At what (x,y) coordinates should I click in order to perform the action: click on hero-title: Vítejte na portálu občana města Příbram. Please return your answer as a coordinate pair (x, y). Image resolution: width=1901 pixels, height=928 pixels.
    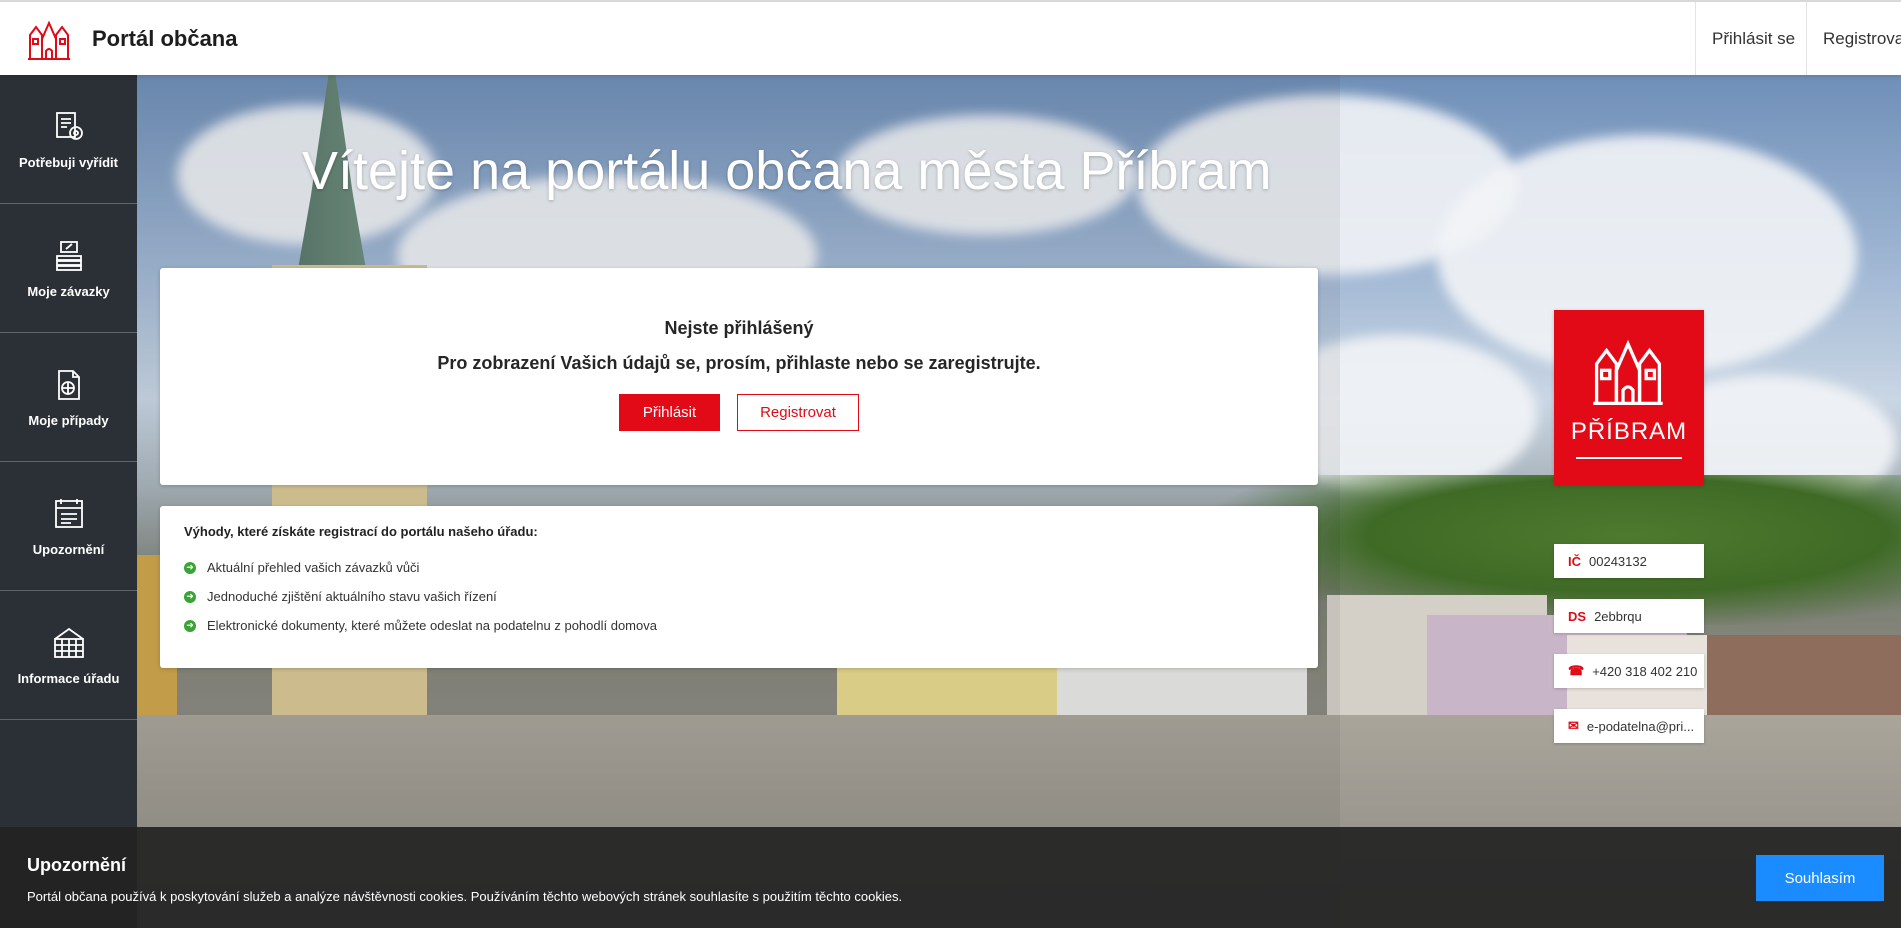
    Looking at the image, I should click on (787, 171).